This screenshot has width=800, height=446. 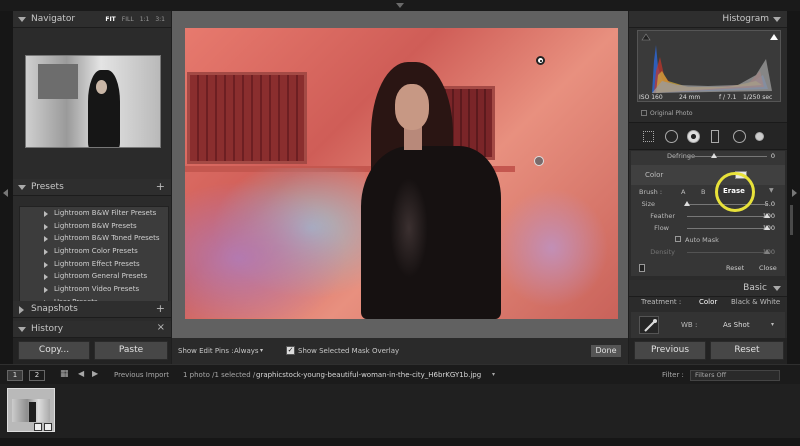 I want to click on spot-removal-icon, so click(x=671, y=136).